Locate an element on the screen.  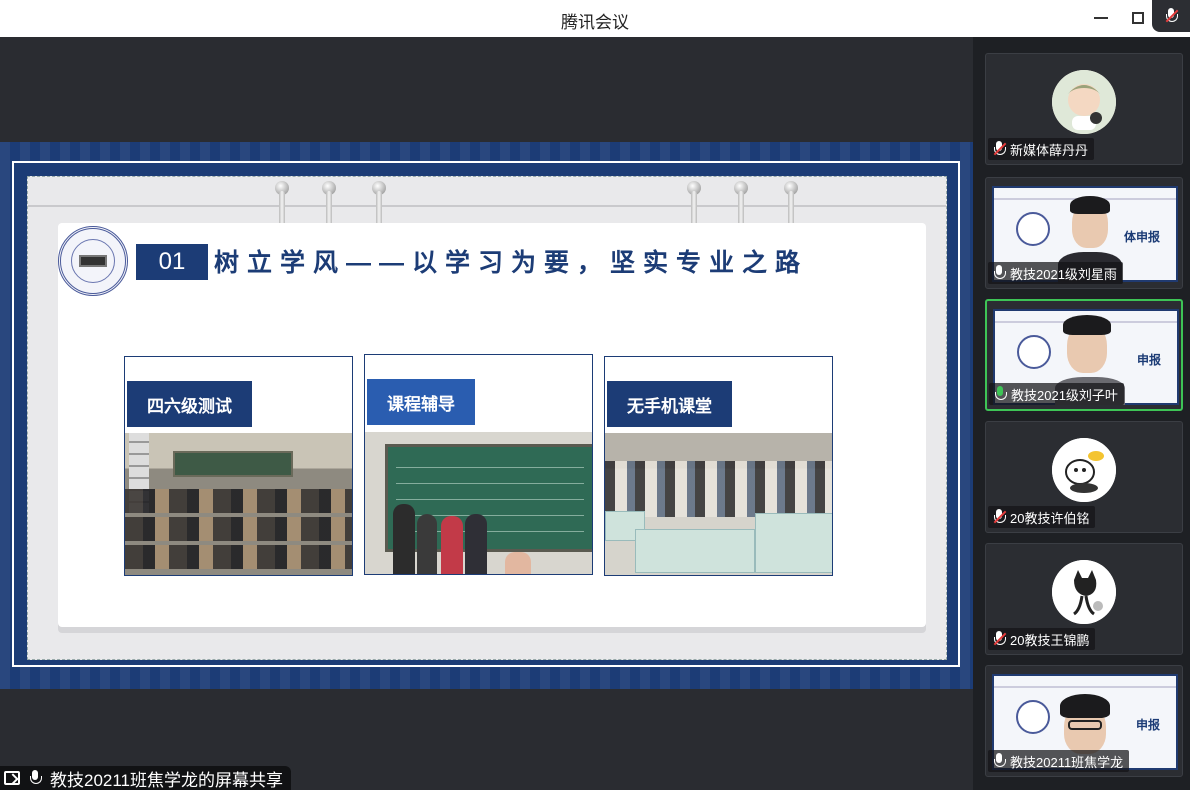
participant-name-bar: 教技20211班焦学龙 is located at coordinates (1059, 761).